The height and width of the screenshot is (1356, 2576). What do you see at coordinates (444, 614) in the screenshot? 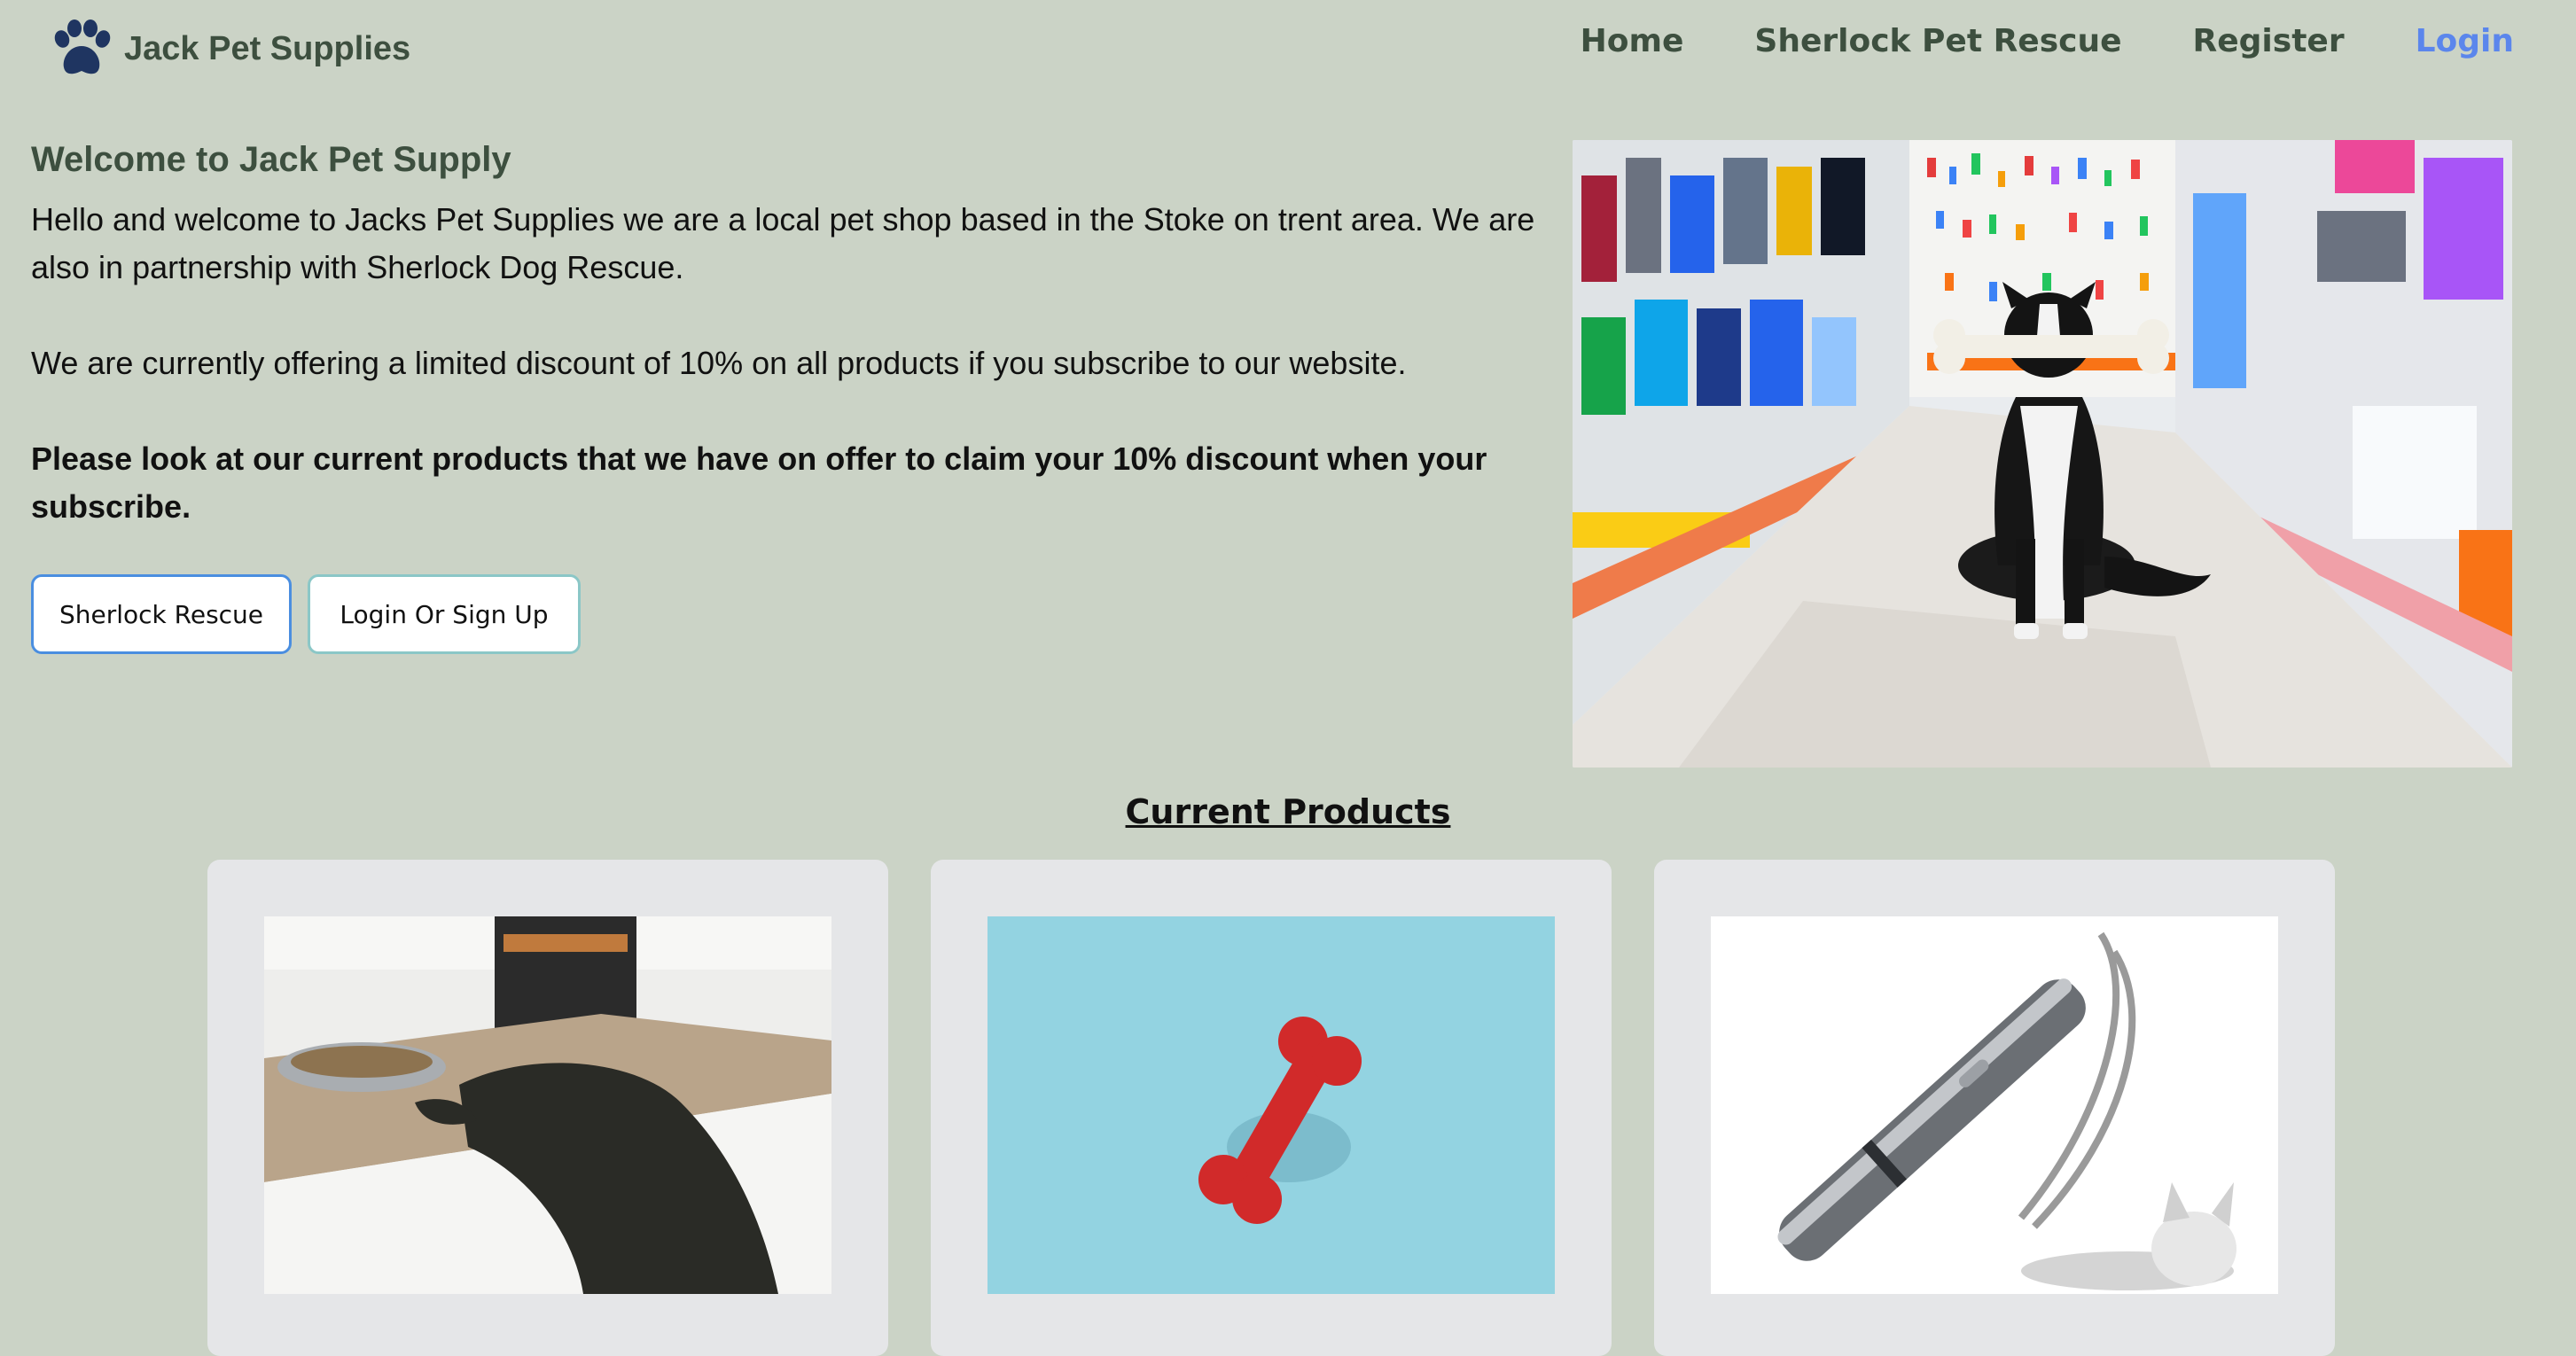
I see `login-signup-button: Login Or Sign Up` at bounding box center [444, 614].